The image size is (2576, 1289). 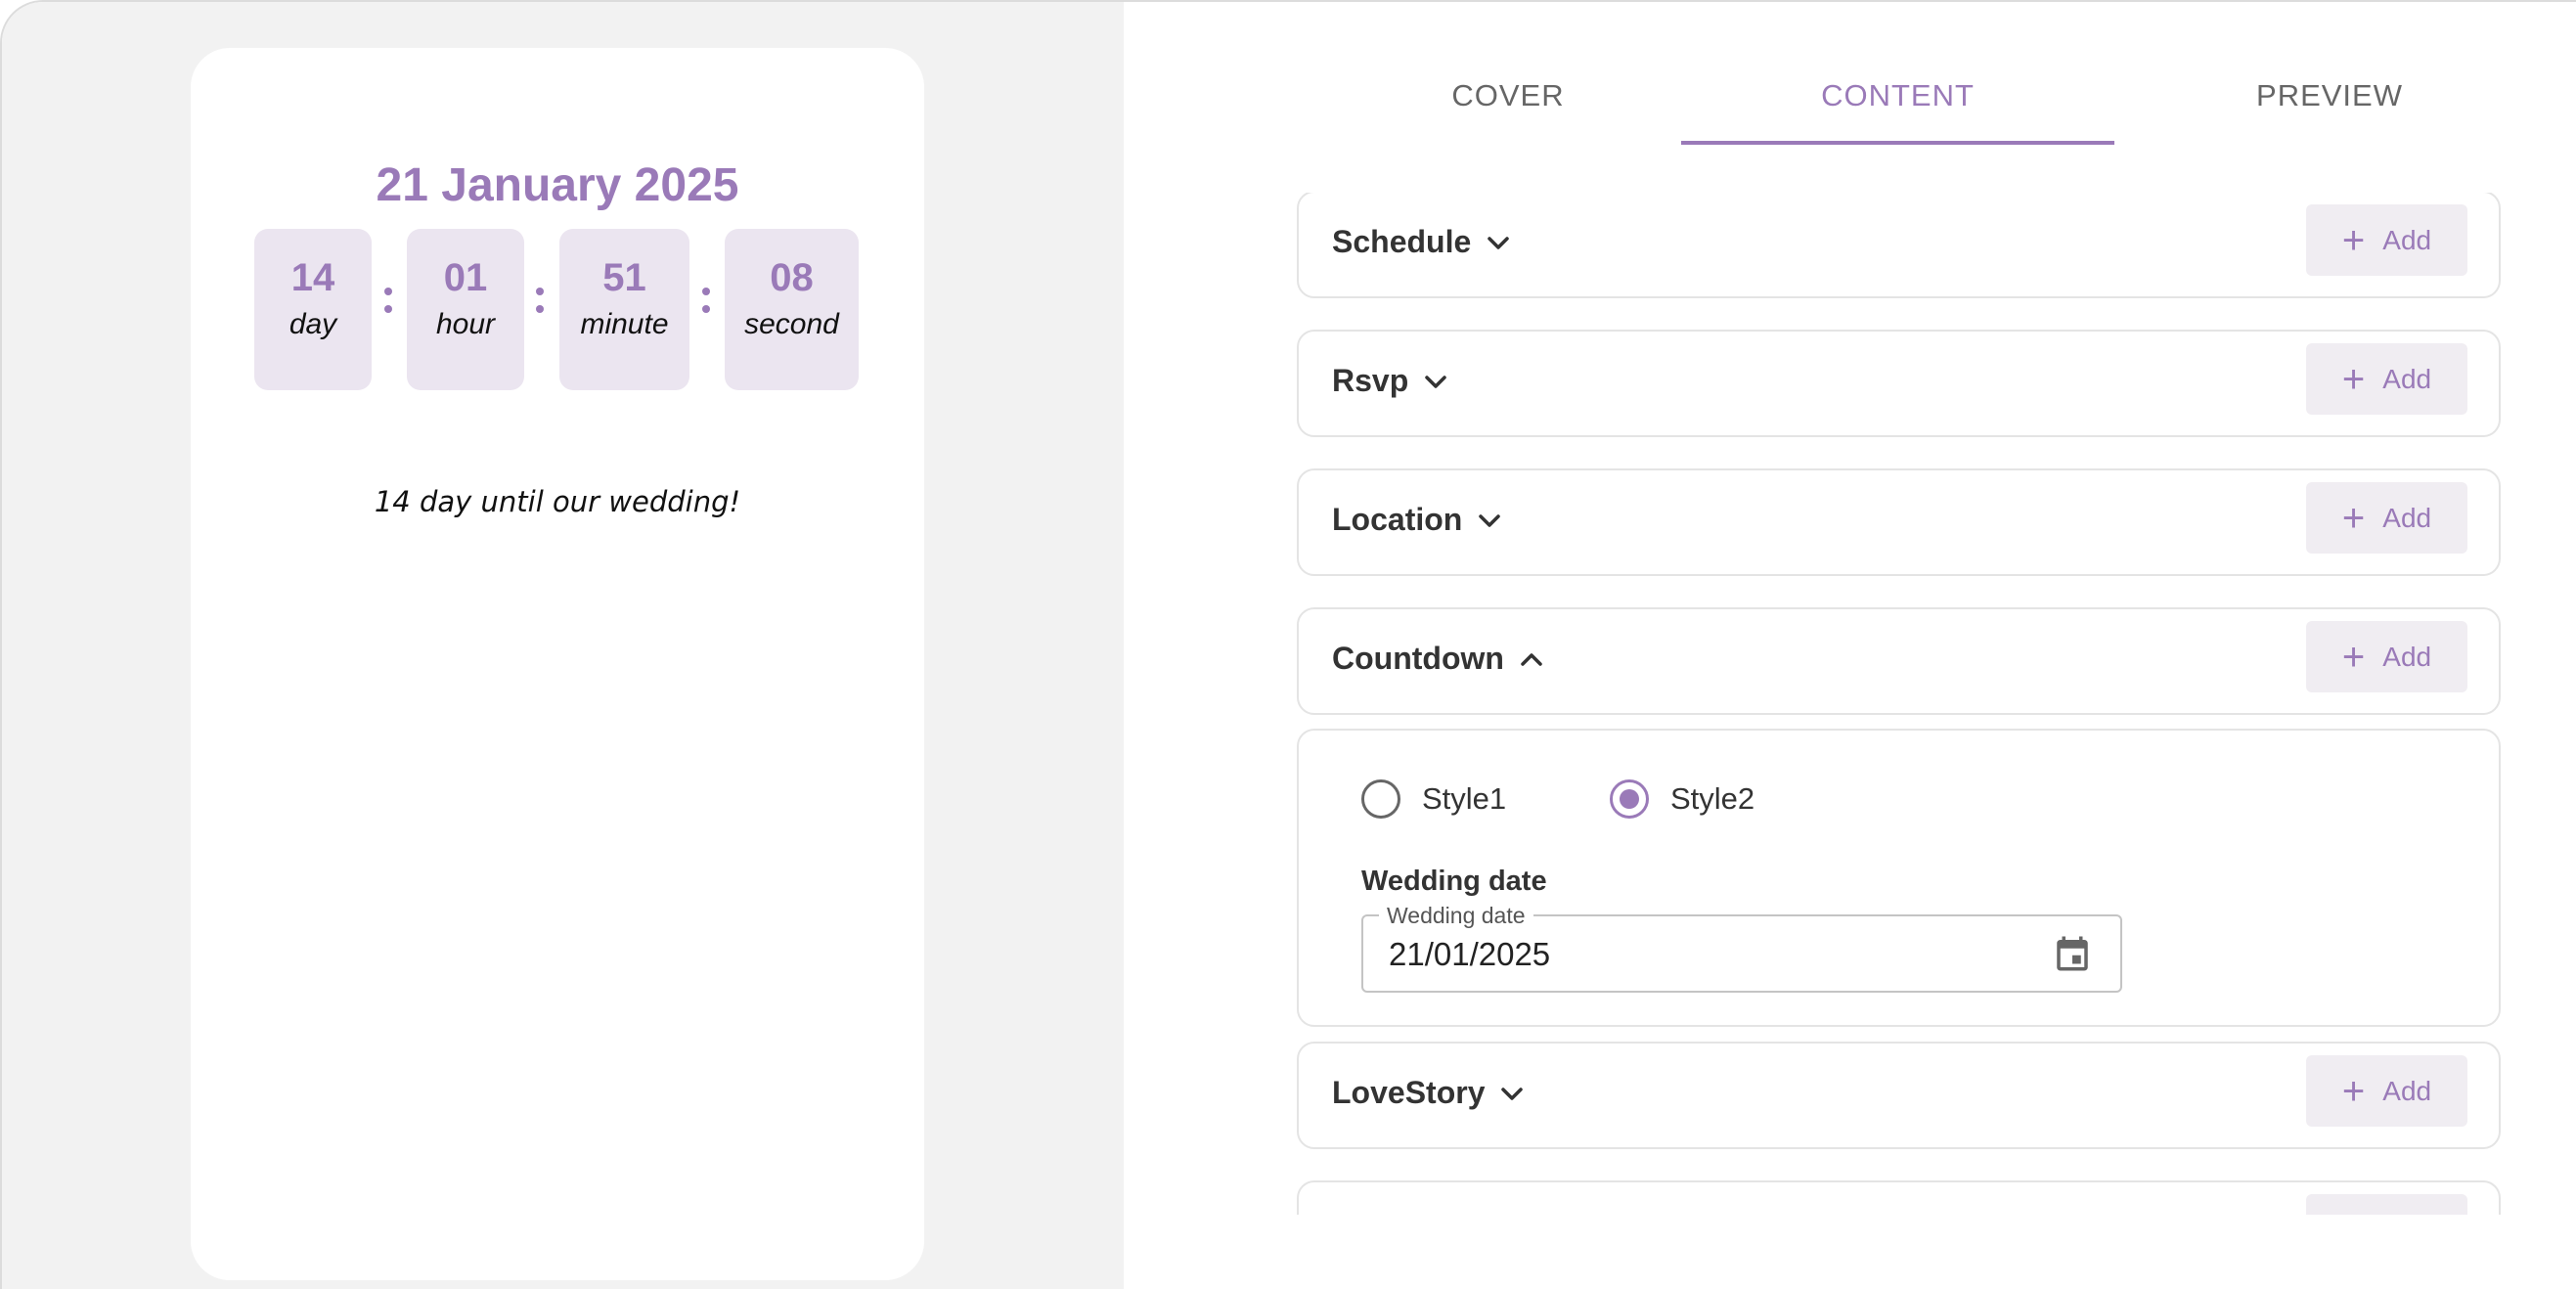 What do you see at coordinates (1464, 799) in the screenshot?
I see `style1-label: Style1` at bounding box center [1464, 799].